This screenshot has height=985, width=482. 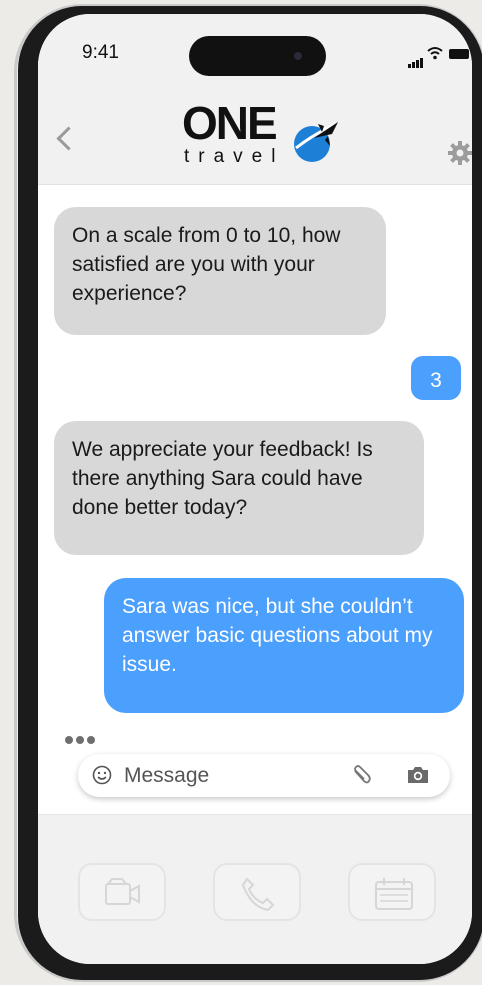 I want to click on message-input: Message, so click(x=166, y=776).